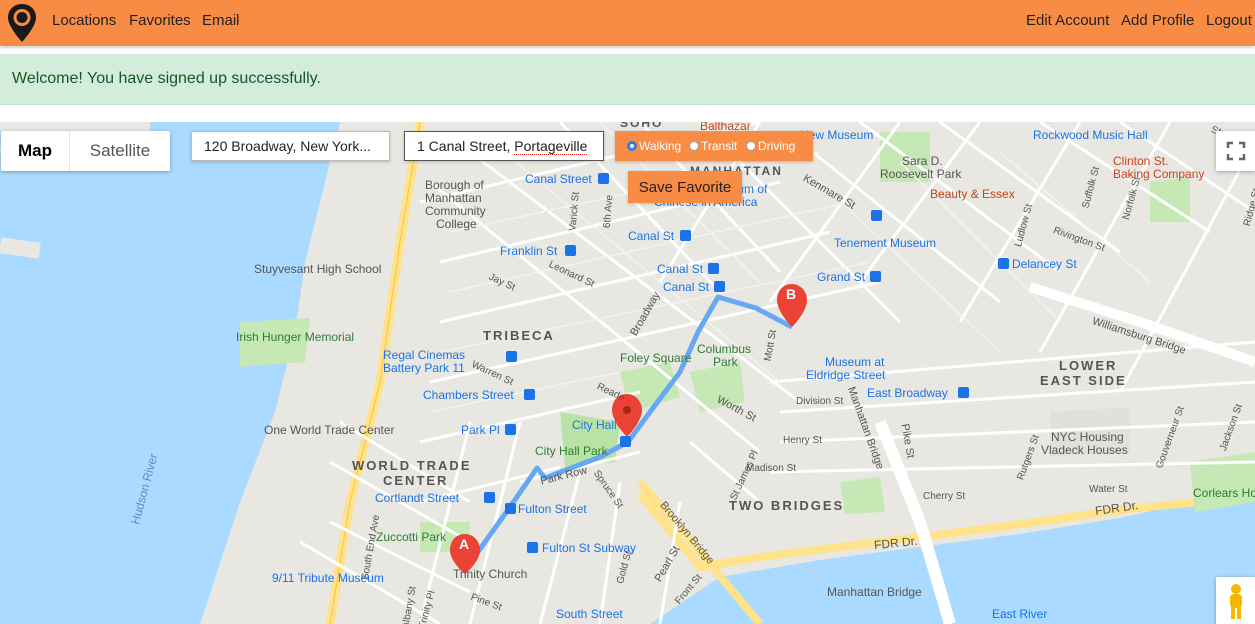  Describe the element at coordinates (777, 146) in the screenshot. I see `mode-driving-label: Driving` at that location.